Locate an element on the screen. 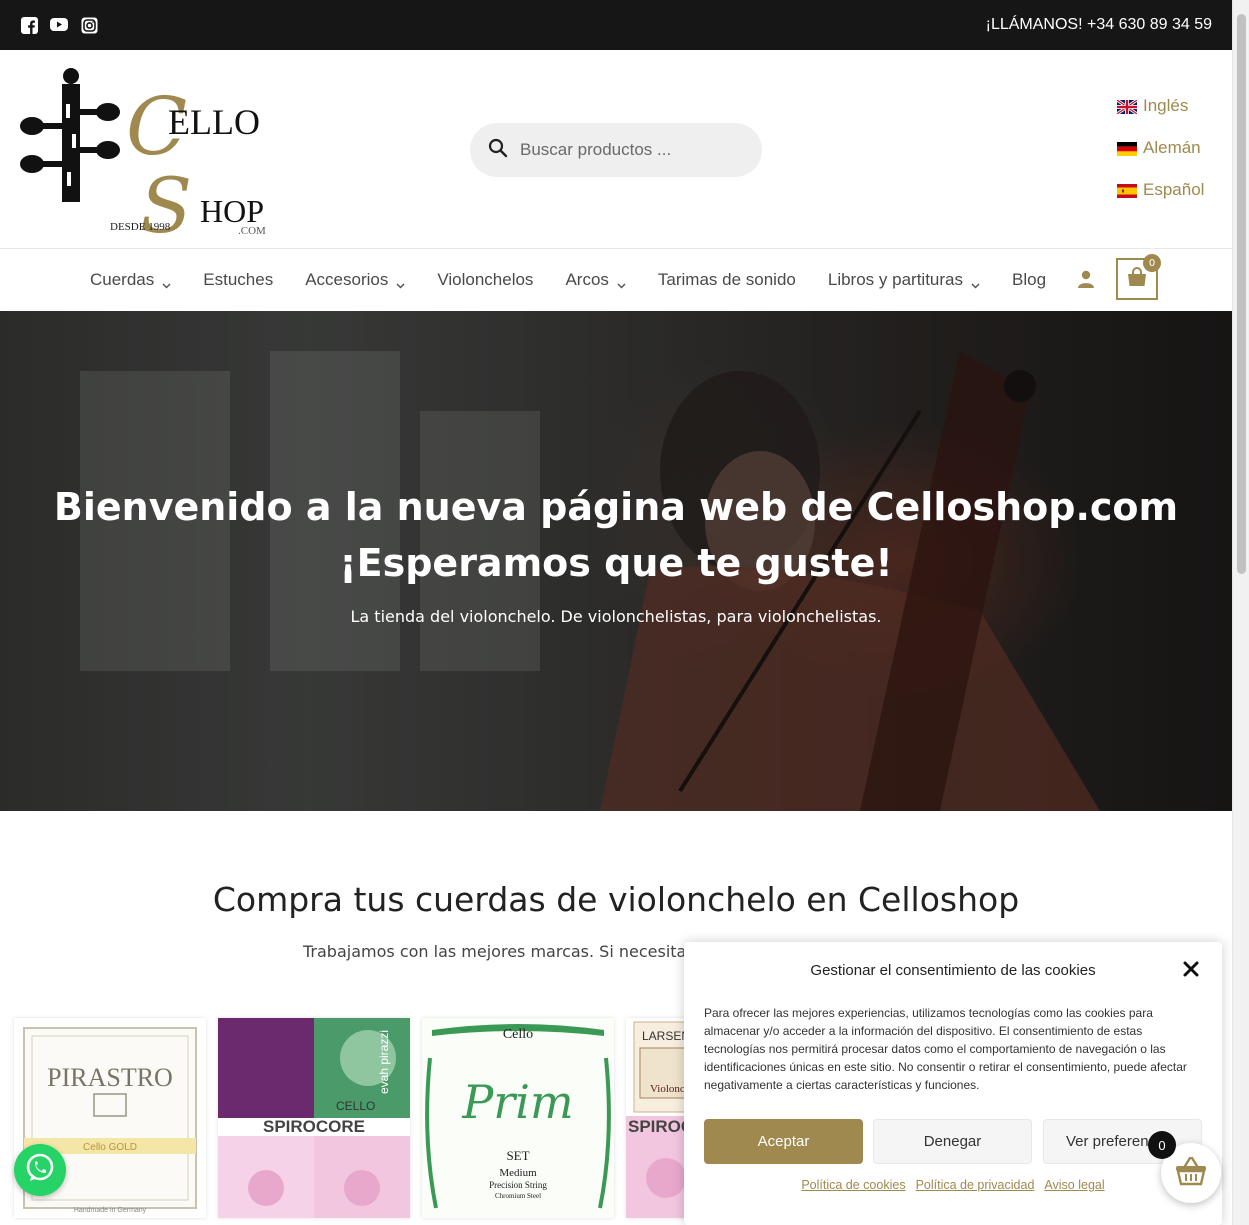 The height and width of the screenshot is (1225, 1249). nav-label: Violonchelos is located at coordinates (485, 279).